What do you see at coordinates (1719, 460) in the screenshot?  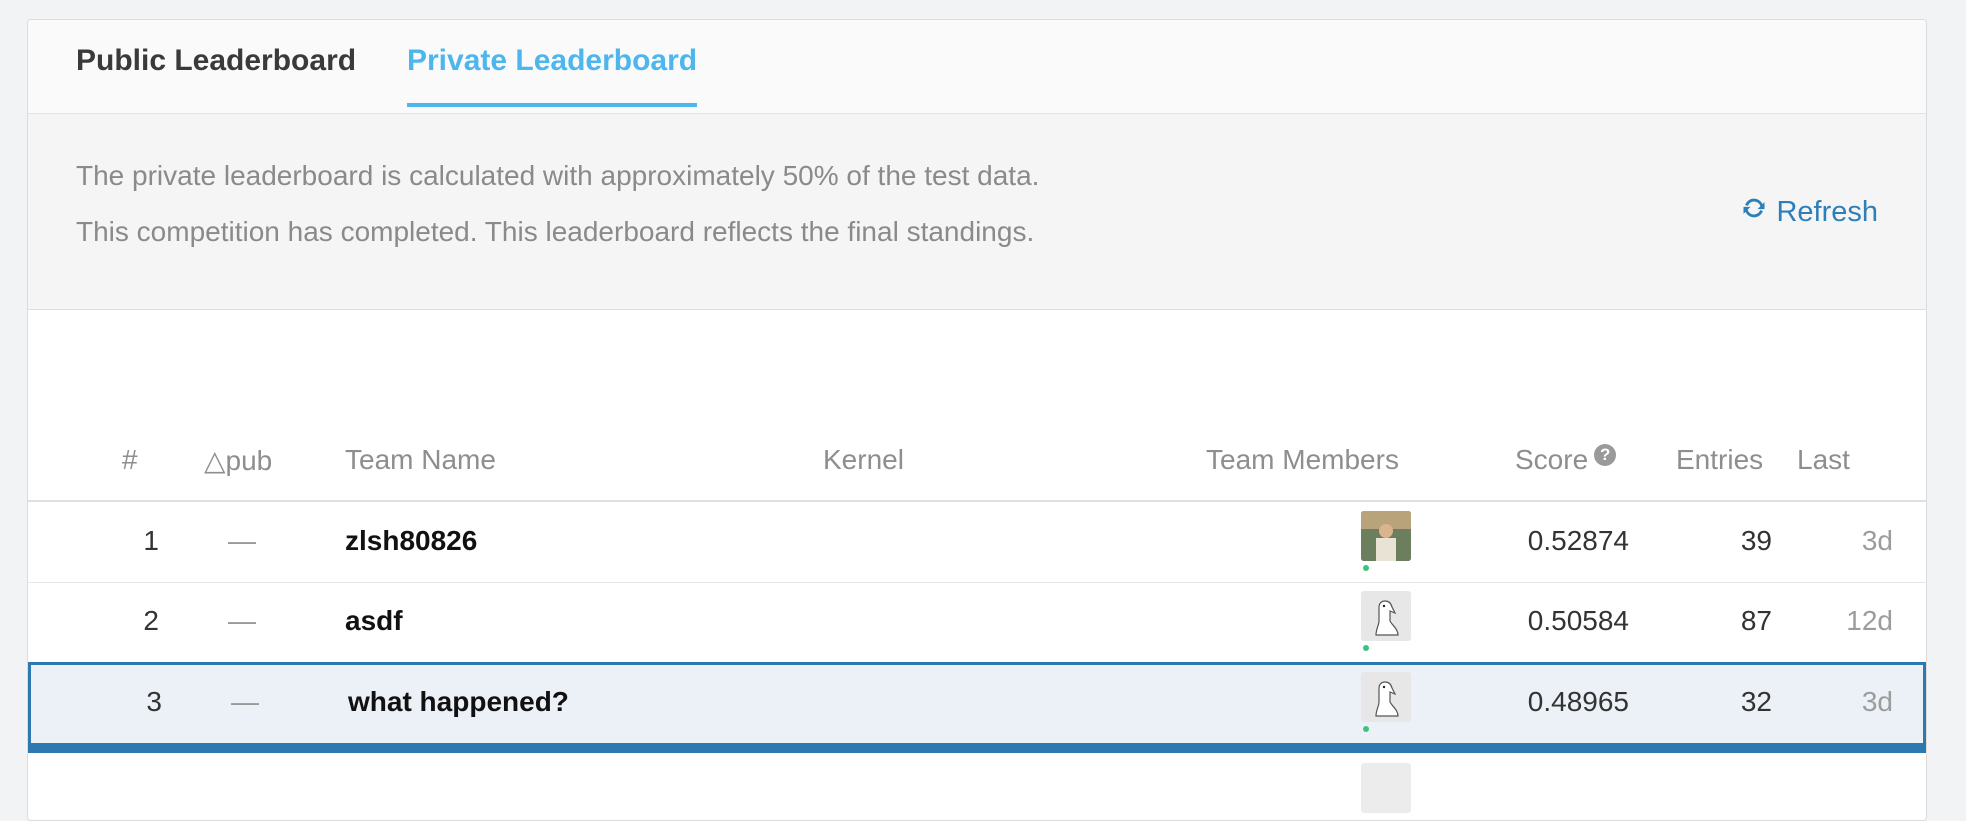 I see `col-entries-header: Entries` at bounding box center [1719, 460].